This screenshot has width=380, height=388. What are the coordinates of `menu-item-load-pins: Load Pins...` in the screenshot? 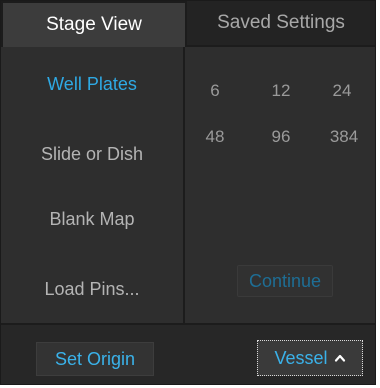 It's located at (92, 289).